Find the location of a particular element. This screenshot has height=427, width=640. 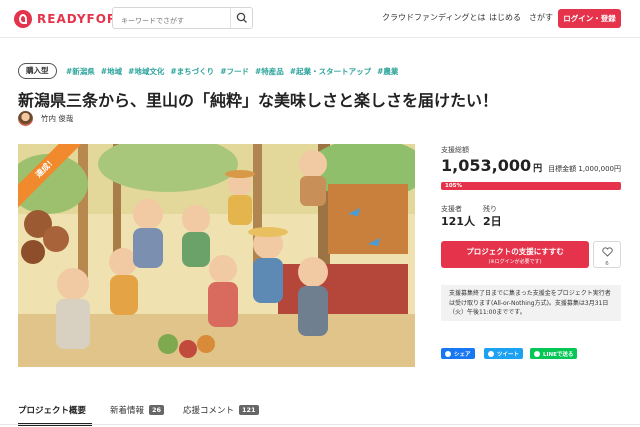

search-button is located at coordinates (241, 18).